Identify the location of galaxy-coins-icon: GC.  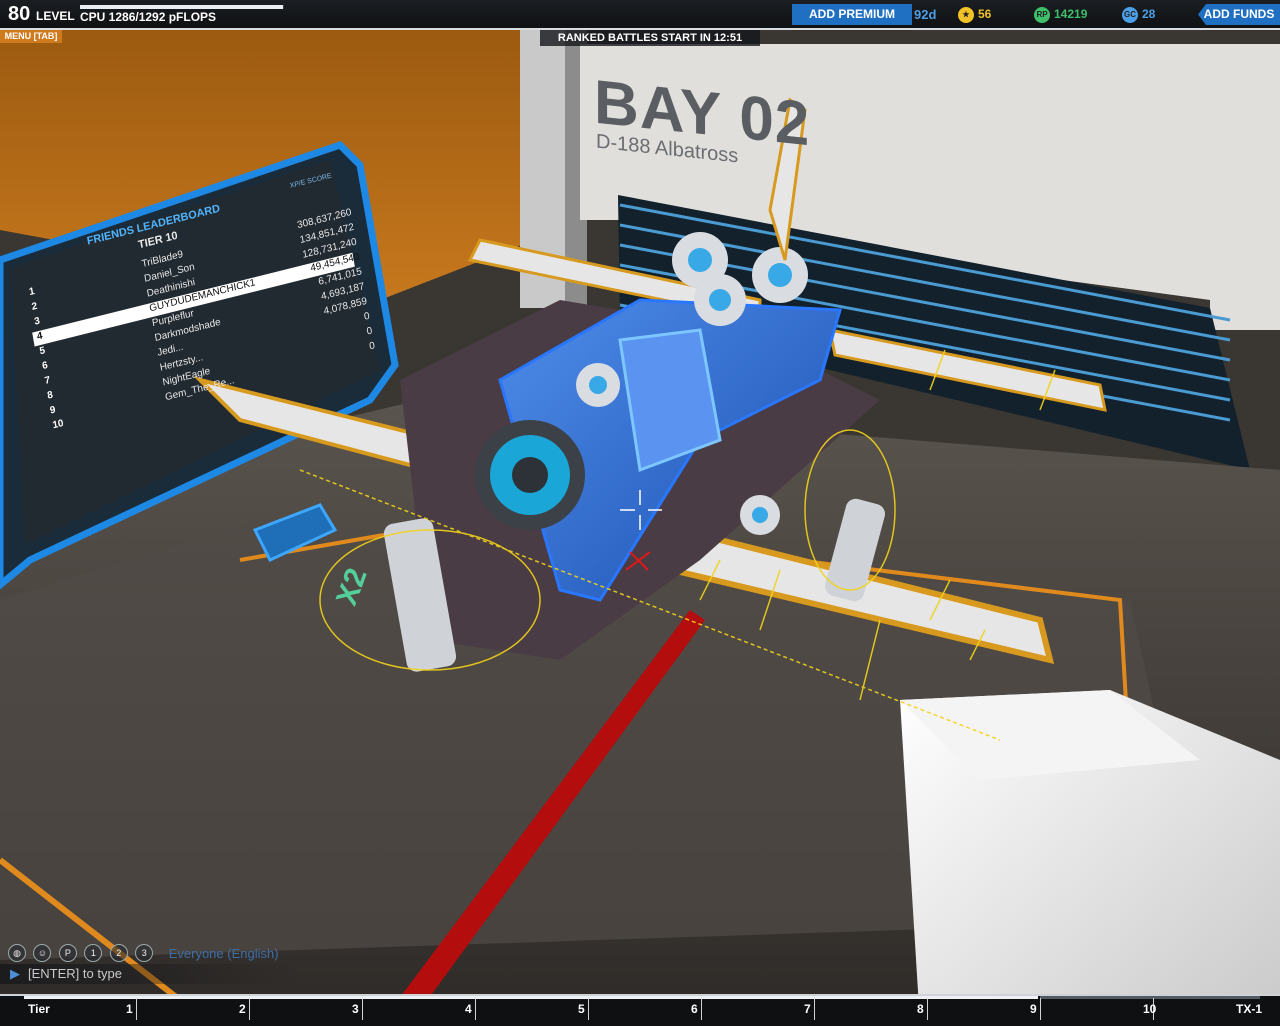
(1130, 14).